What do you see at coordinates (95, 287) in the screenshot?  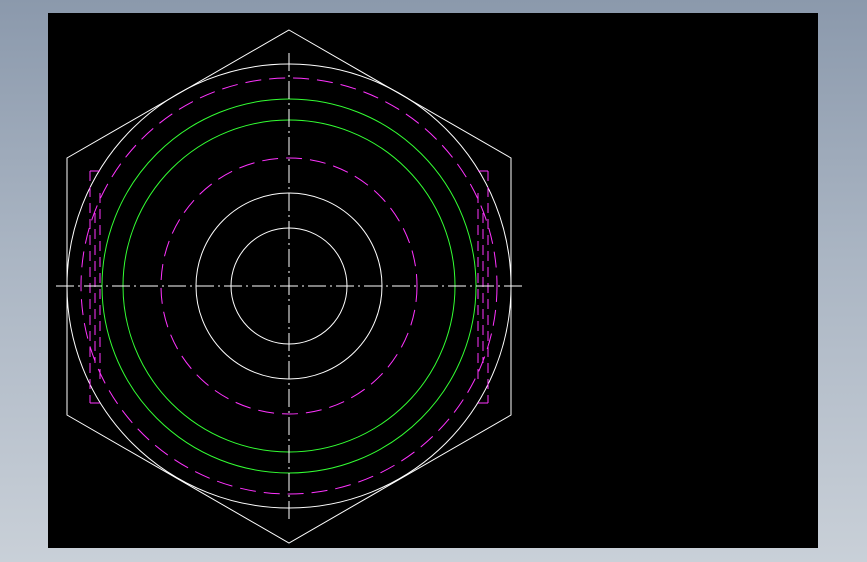 I see `hidden-profile-left` at bounding box center [95, 287].